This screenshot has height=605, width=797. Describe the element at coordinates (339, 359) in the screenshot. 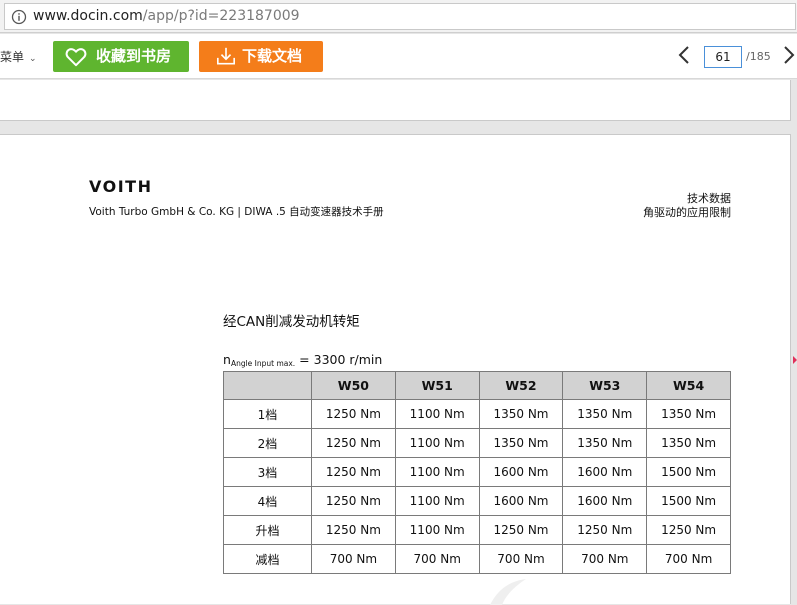

I see `formula-value: = 3300 r/min` at that location.